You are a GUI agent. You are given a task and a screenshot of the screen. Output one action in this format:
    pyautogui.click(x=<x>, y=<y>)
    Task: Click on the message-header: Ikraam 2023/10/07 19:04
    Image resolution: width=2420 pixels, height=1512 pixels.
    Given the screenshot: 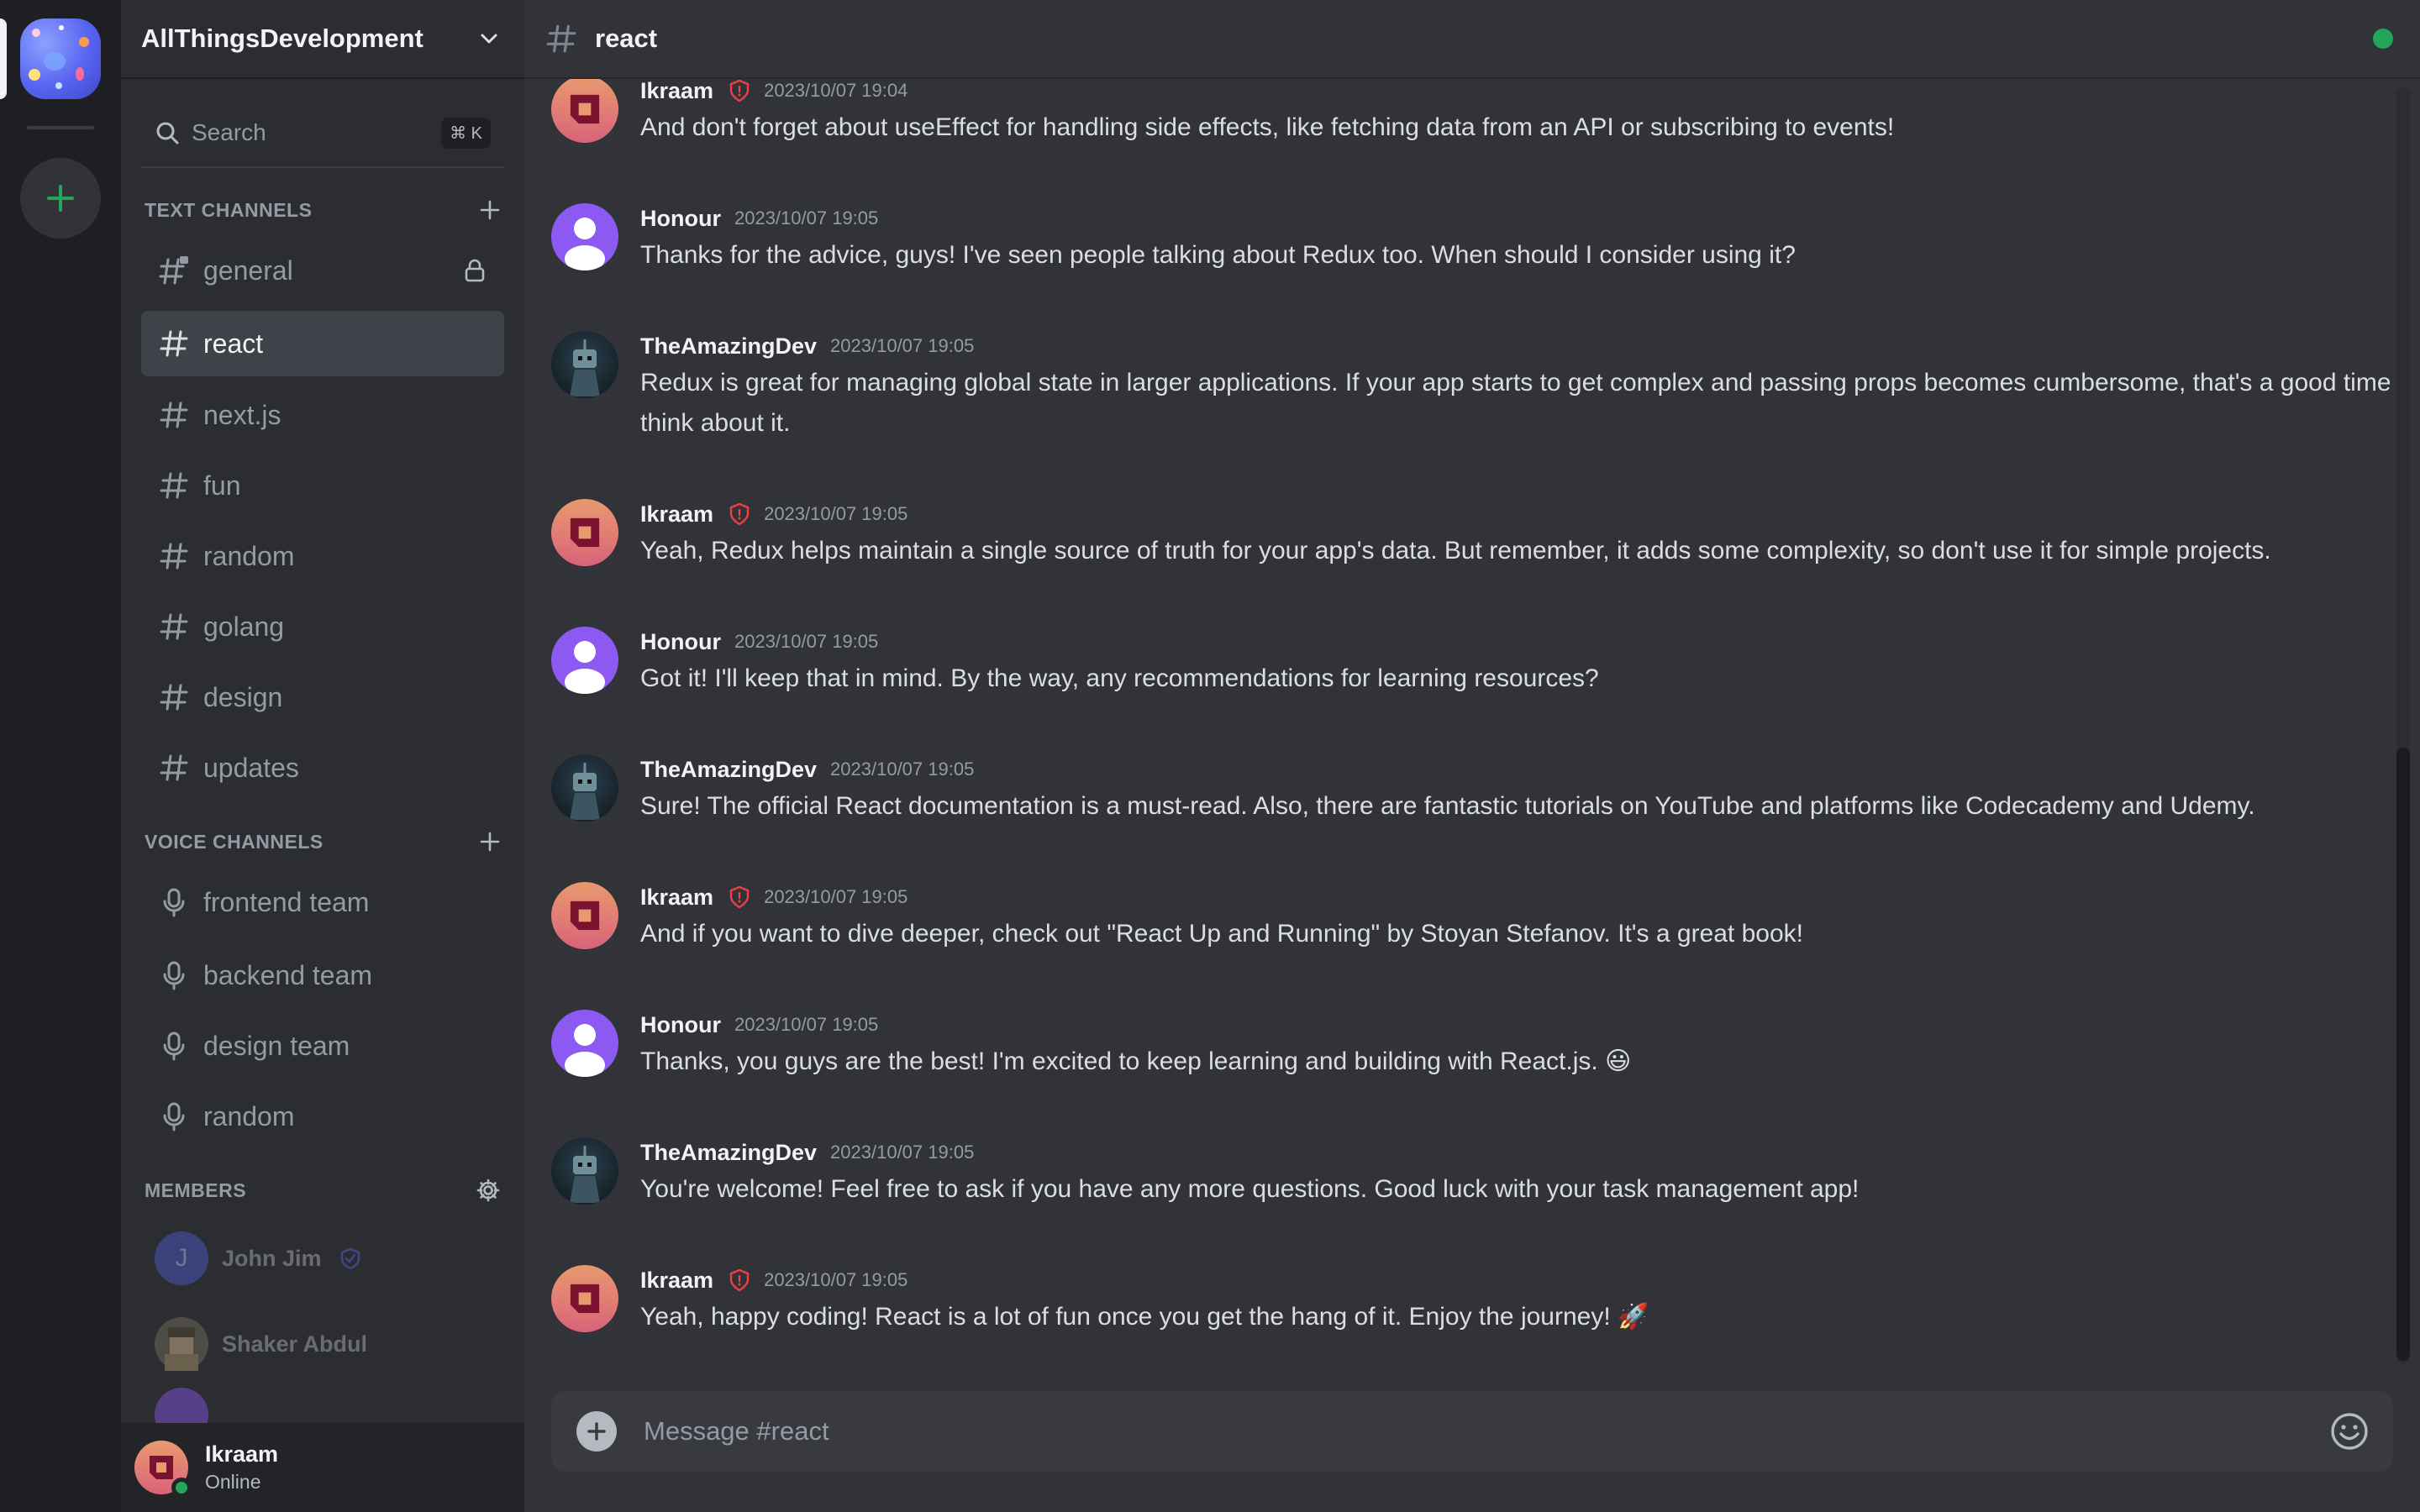 What is the action you would take?
    pyautogui.click(x=1267, y=92)
    